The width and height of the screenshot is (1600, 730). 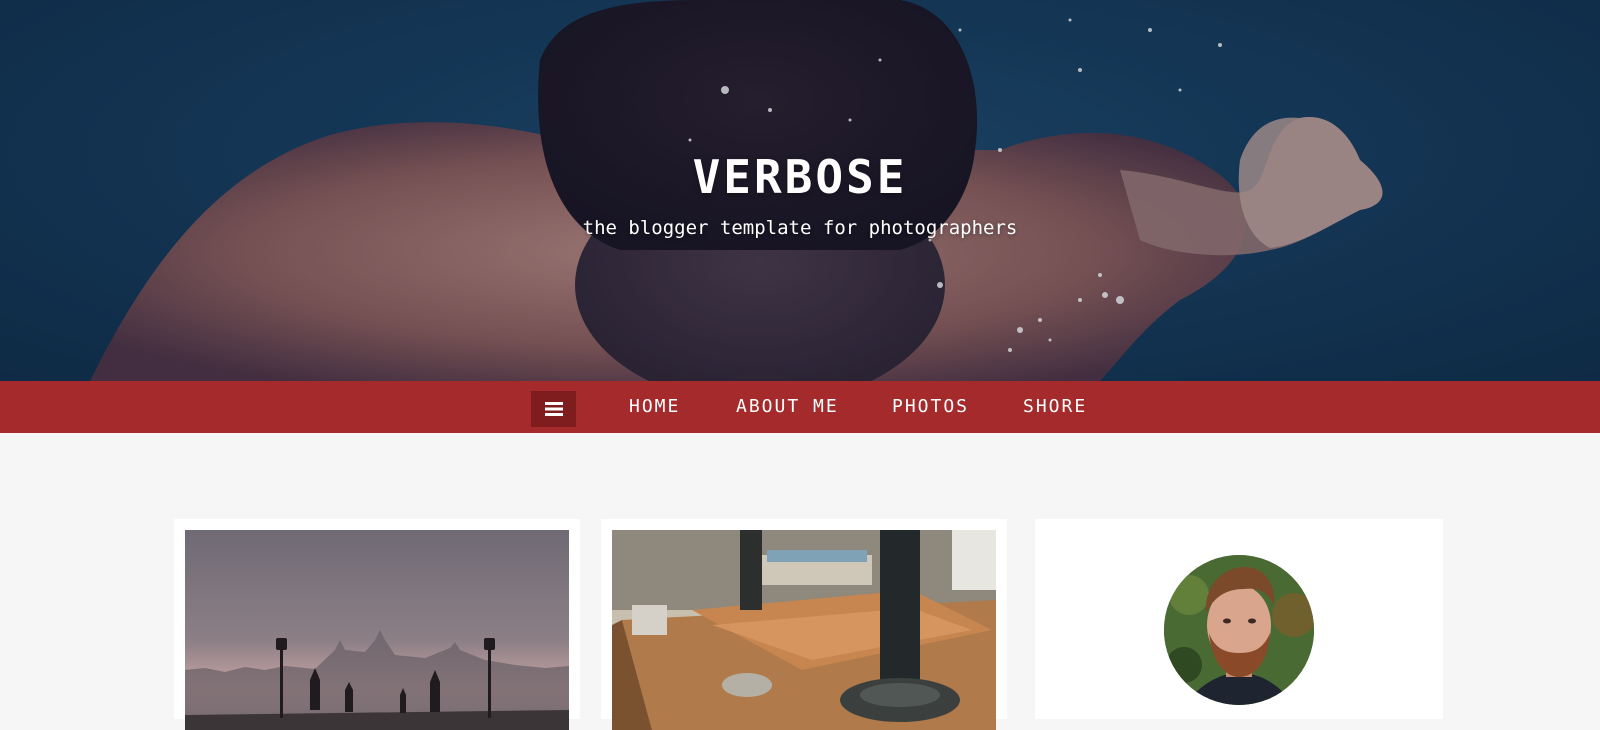 I want to click on bearded-man-portrait-photo, so click(x=1239, y=630).